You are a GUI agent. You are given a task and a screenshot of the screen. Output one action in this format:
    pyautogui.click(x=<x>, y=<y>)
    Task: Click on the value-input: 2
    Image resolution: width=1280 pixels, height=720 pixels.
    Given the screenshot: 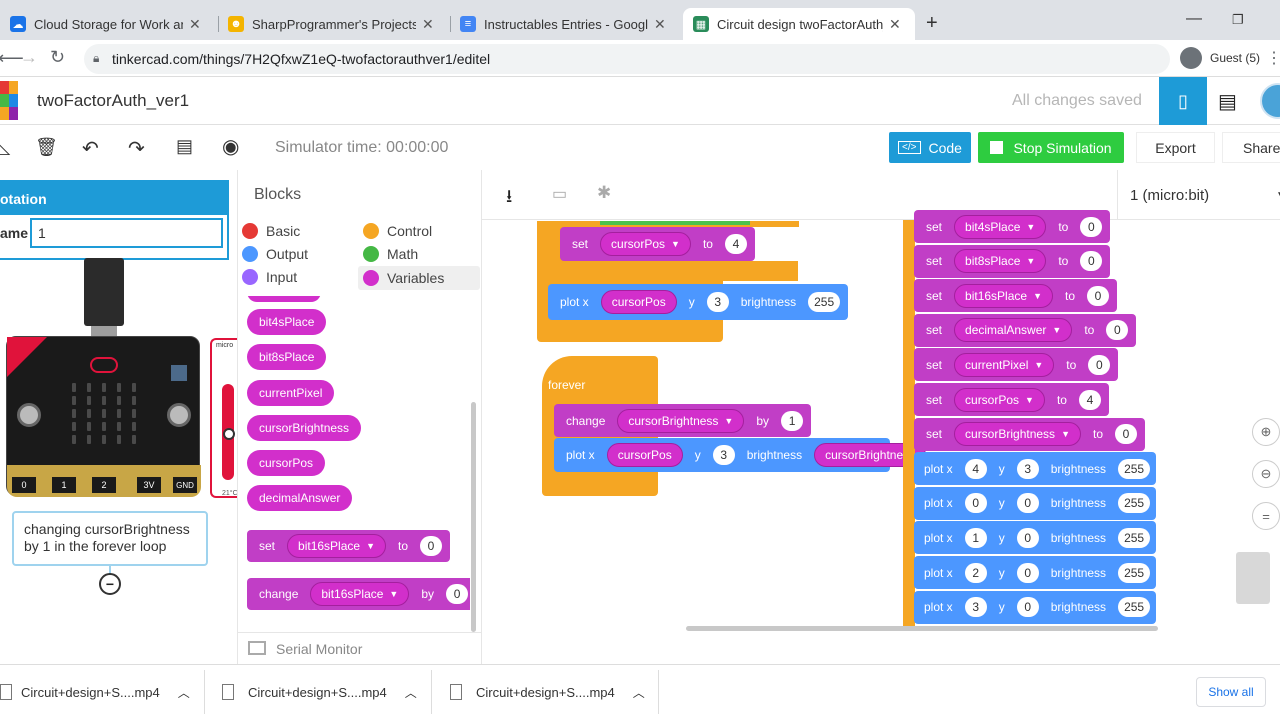 What is the action you would take?
    pyautogui.click(x=975, y=572)
    